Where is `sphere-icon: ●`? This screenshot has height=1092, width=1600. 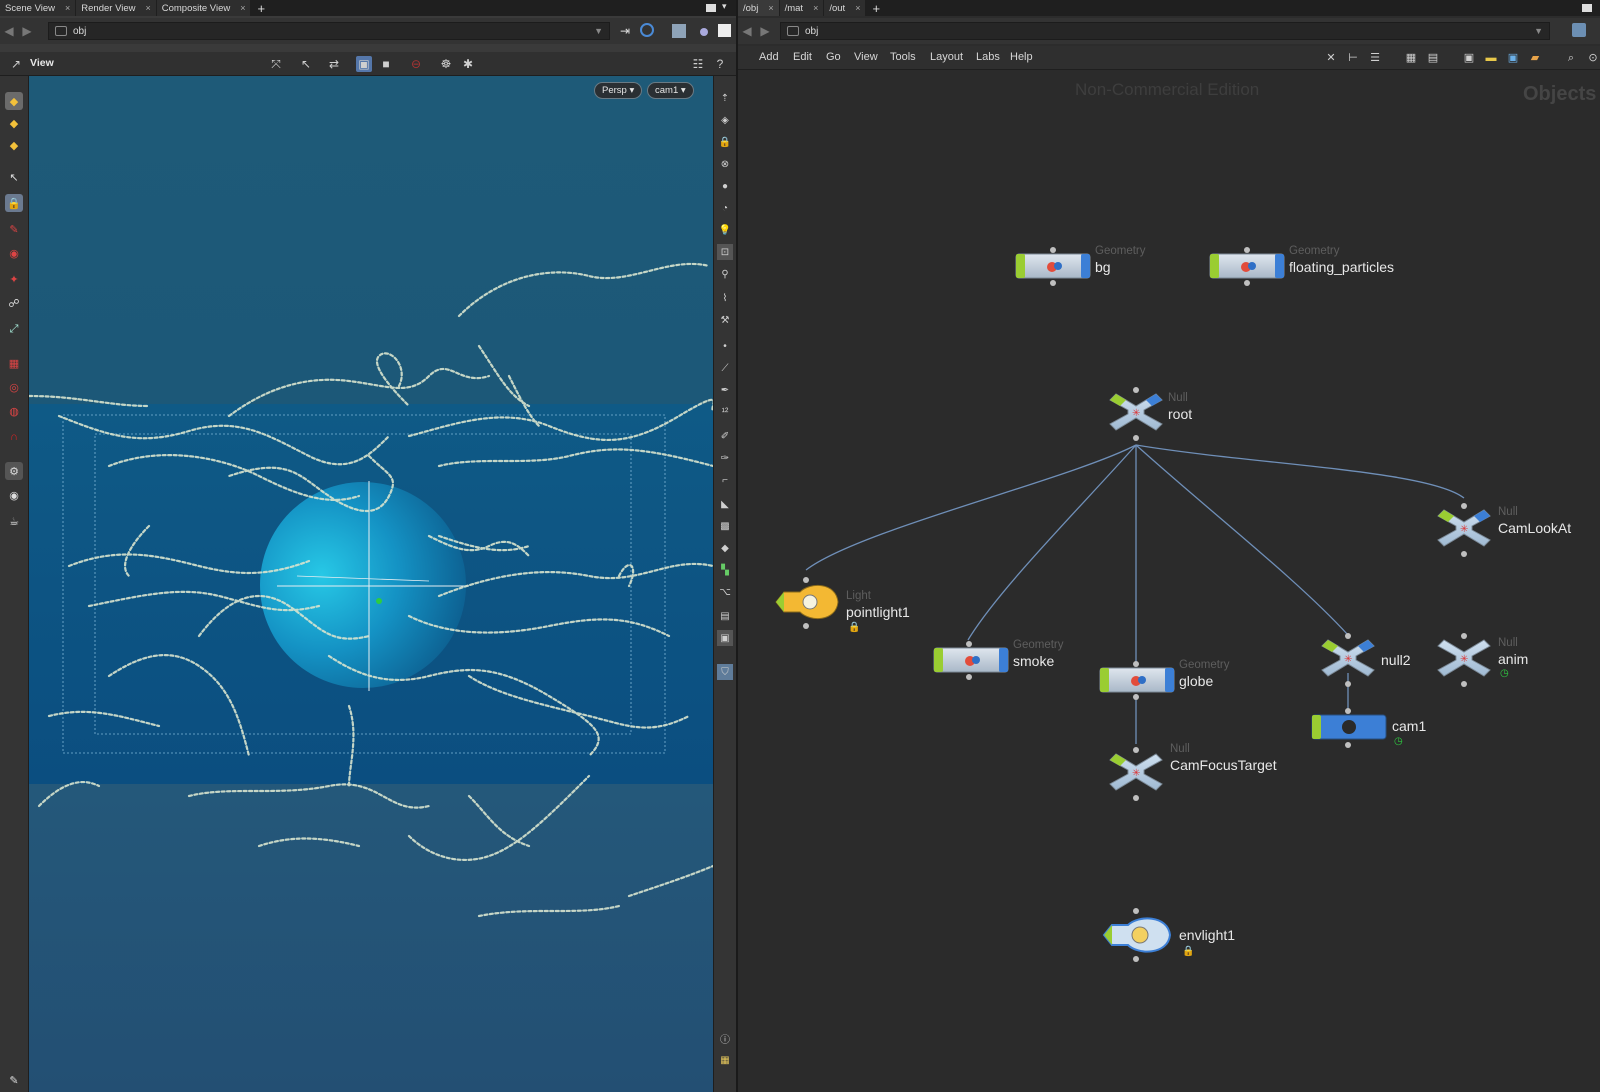 sphere-icon: ● is located at coordinates (725, 186).